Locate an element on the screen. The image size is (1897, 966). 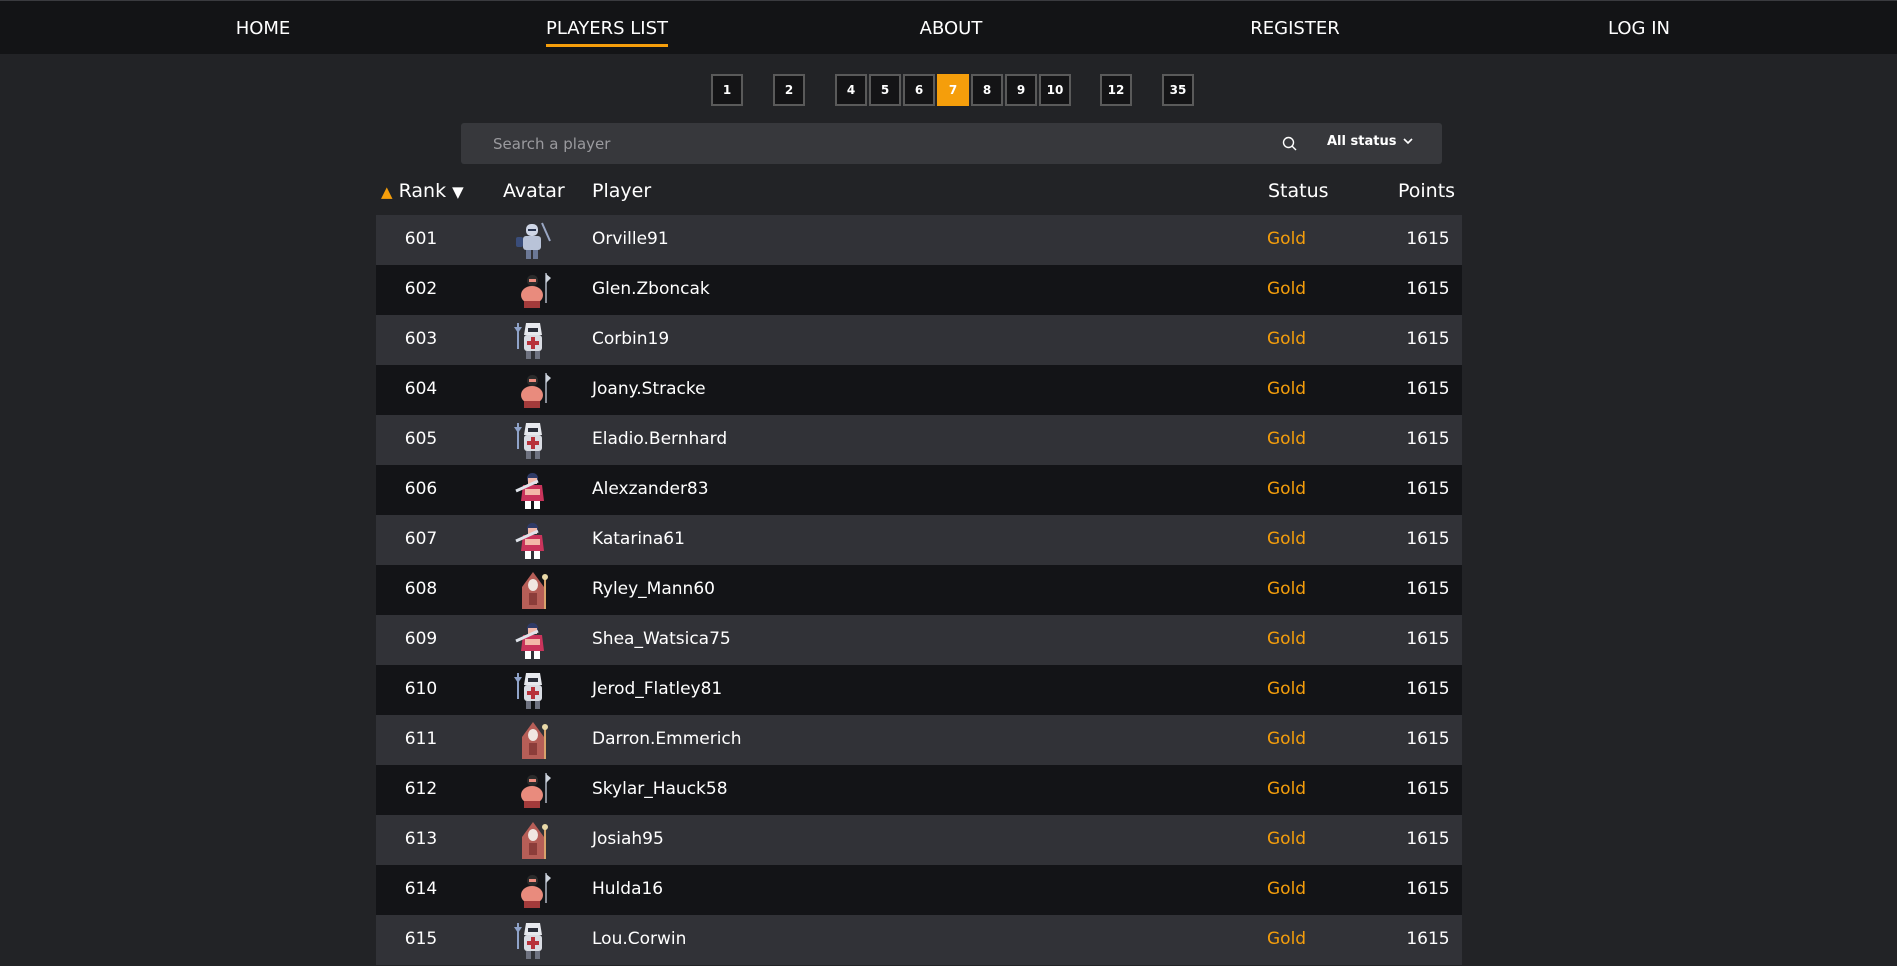
nav-players-list: PLAYERS LIST is located at coordinates (607, 32).